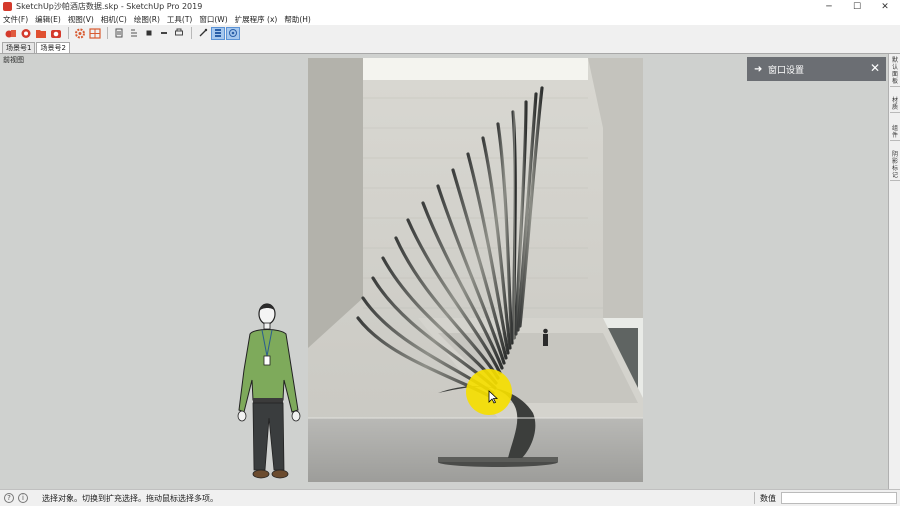 Image resolution: width=900 pixels, height=506 pixels. I want to click on extension-manager-icon, so click(26, 33).